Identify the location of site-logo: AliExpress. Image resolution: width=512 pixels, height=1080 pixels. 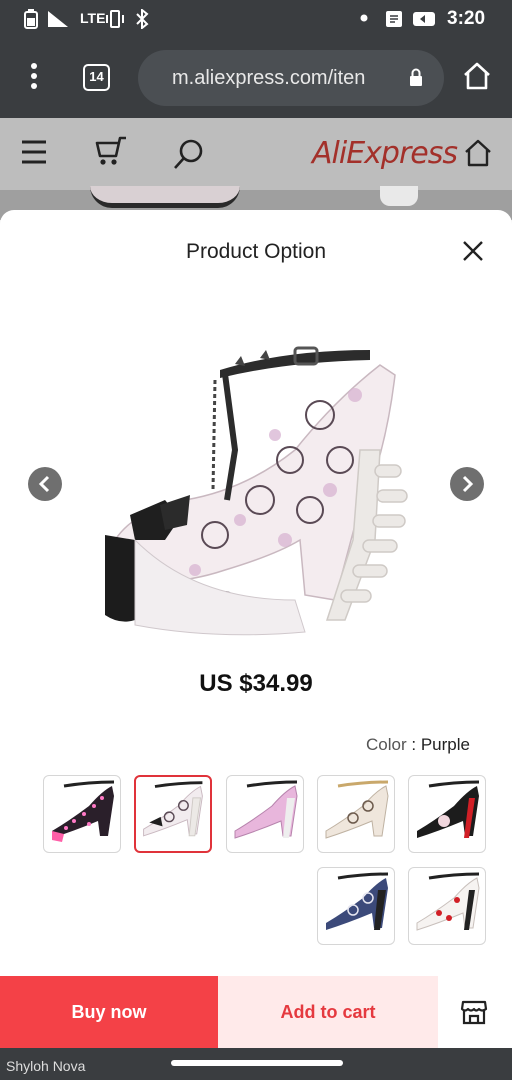
(385, 153).